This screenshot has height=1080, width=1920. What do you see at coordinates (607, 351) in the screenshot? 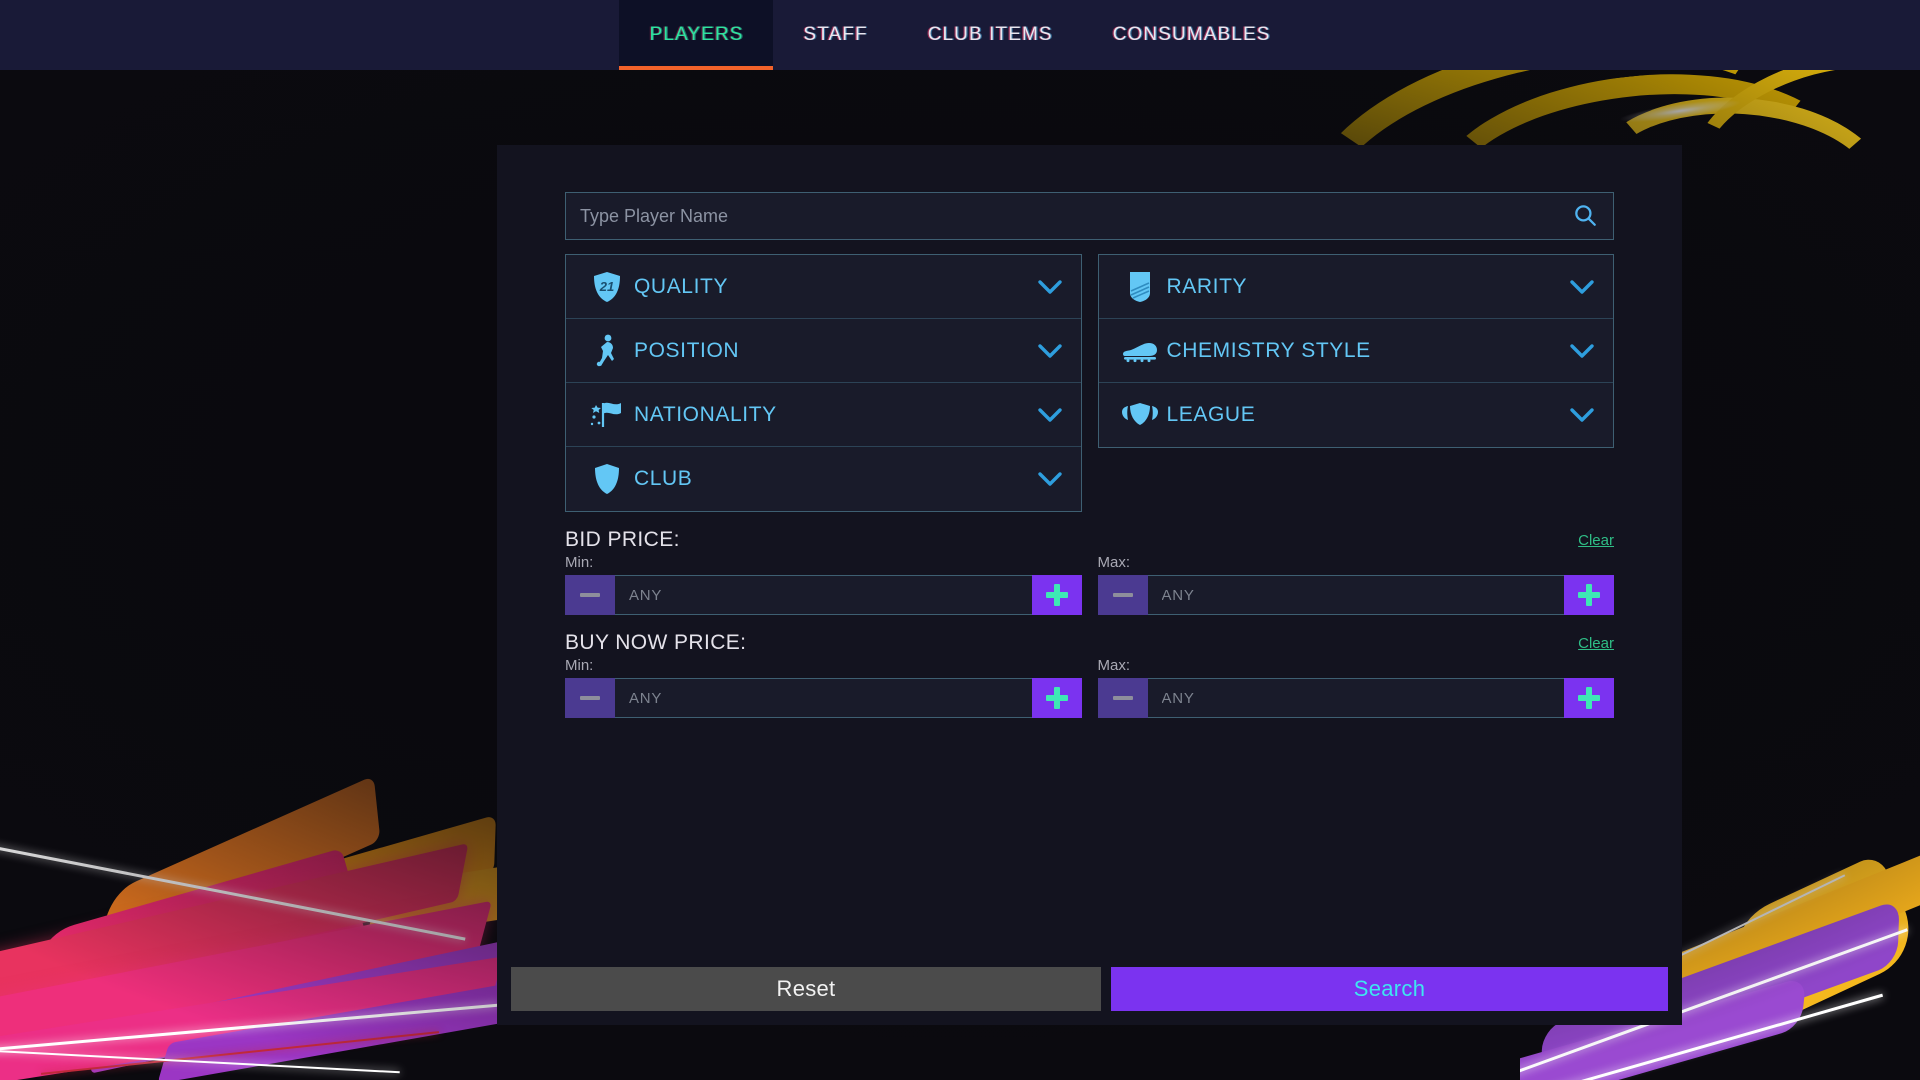
I see `player-silhouette-icon` at bounding box center [607, 351].